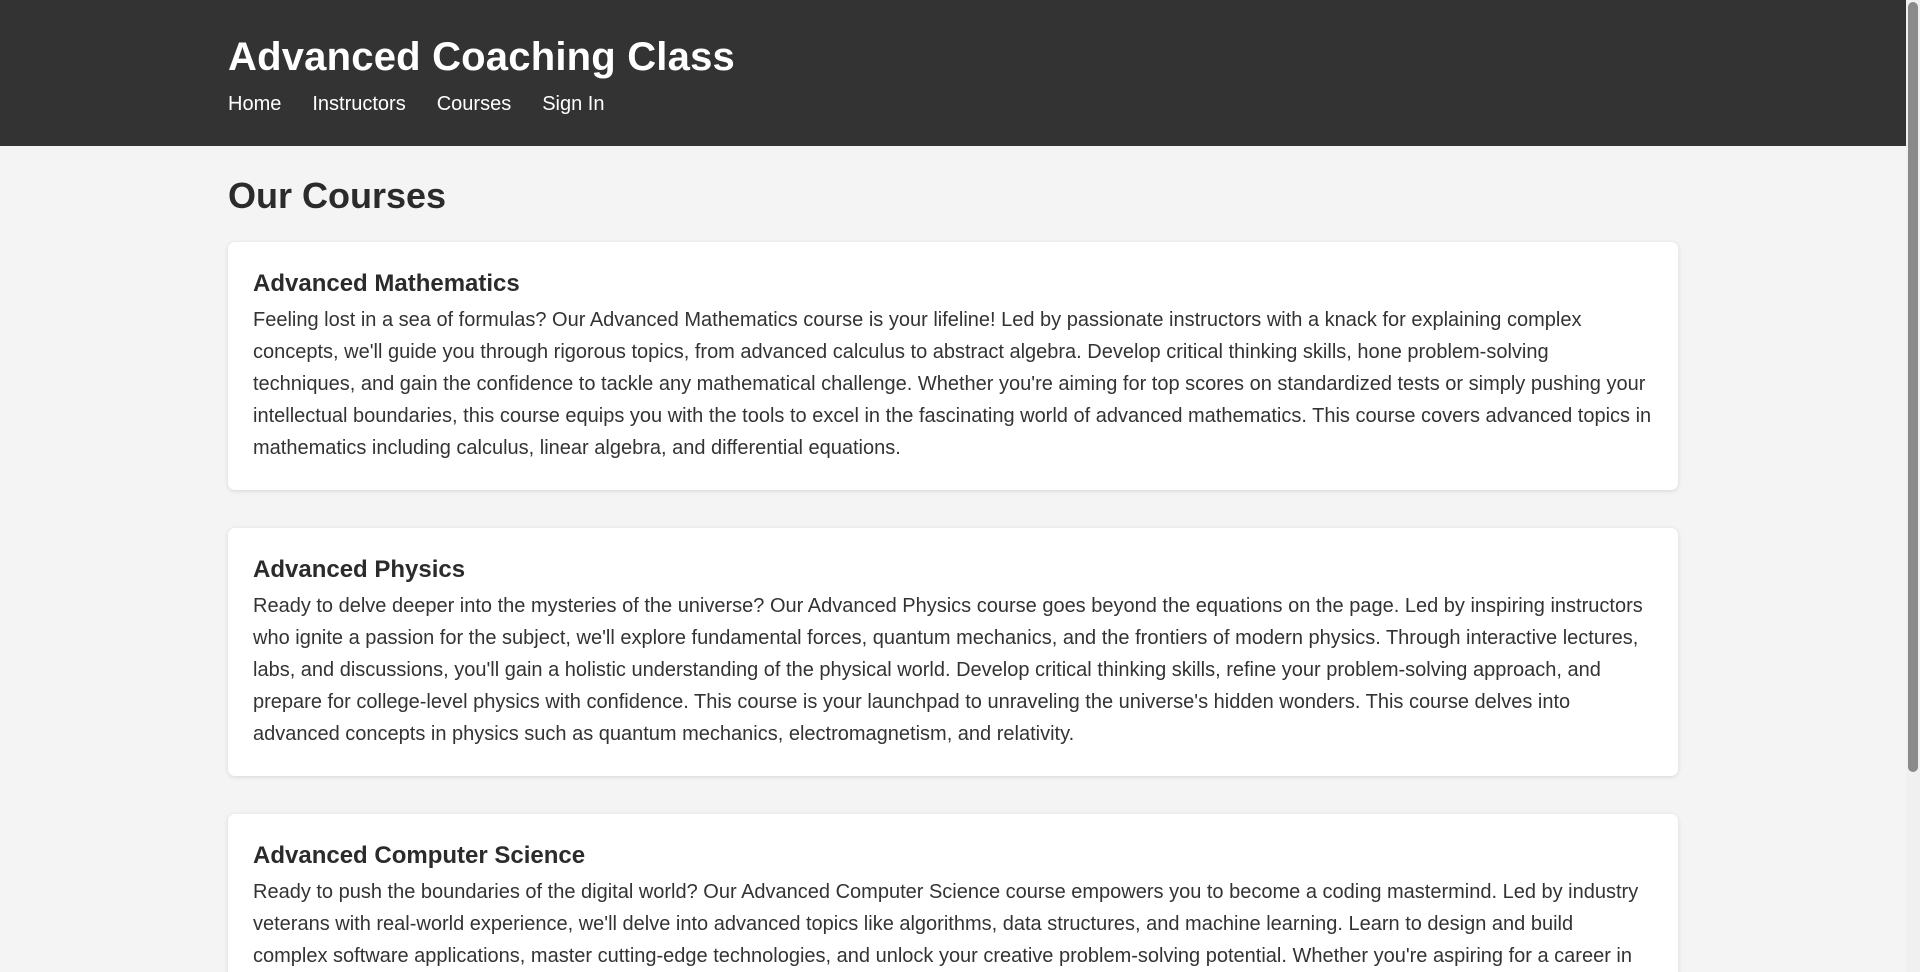  Describe the element at coordinates (419, 855) in the screenshot. I see `course-title: Advanced Computer Science` at that location.